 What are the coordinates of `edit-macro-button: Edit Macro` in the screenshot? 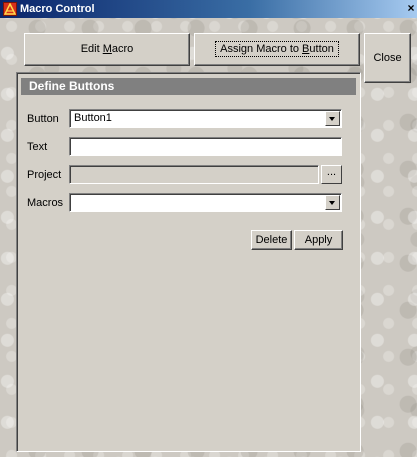 It's located at (107, 49).